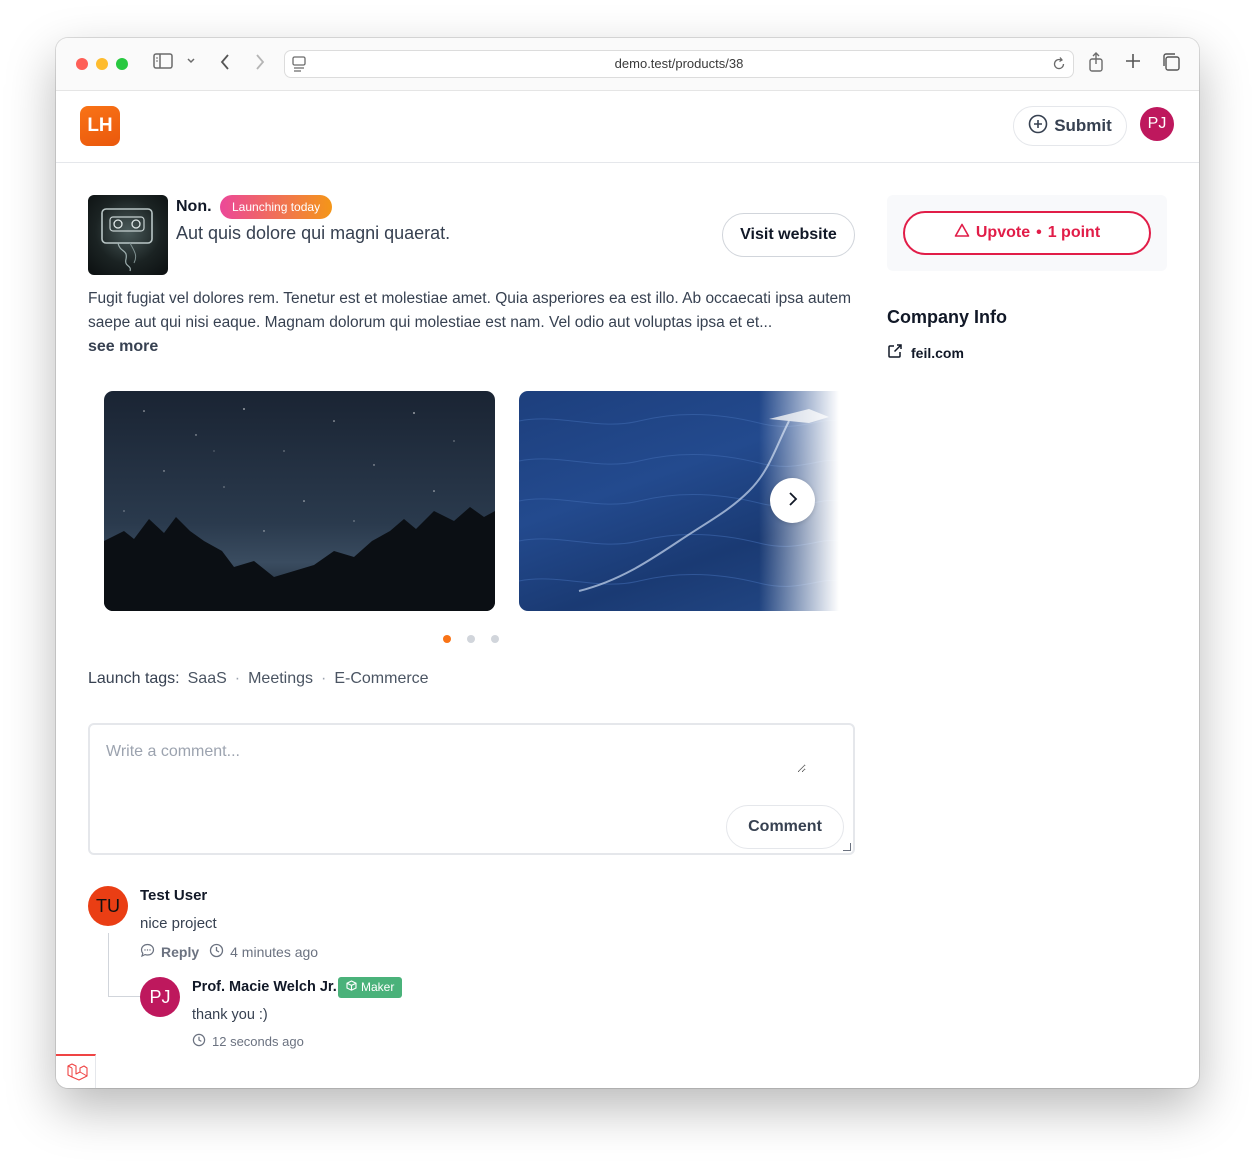 The height and width of the screenshot is (1162, 1255). What do you see at coordinates (264, 987) in the screenshot?
I see `reply-author: Prof. Macie Welch Jr.` at bounding box center [264, 987].